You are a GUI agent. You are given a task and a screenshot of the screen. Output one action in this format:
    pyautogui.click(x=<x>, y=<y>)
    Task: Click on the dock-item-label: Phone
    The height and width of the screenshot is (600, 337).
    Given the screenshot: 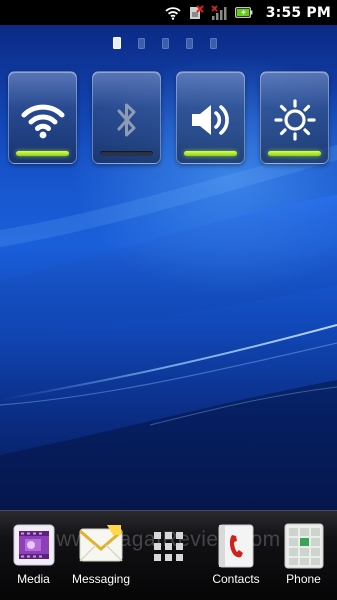 What is the action you would take?
    pyautogui.click(x=303, y=579)
    